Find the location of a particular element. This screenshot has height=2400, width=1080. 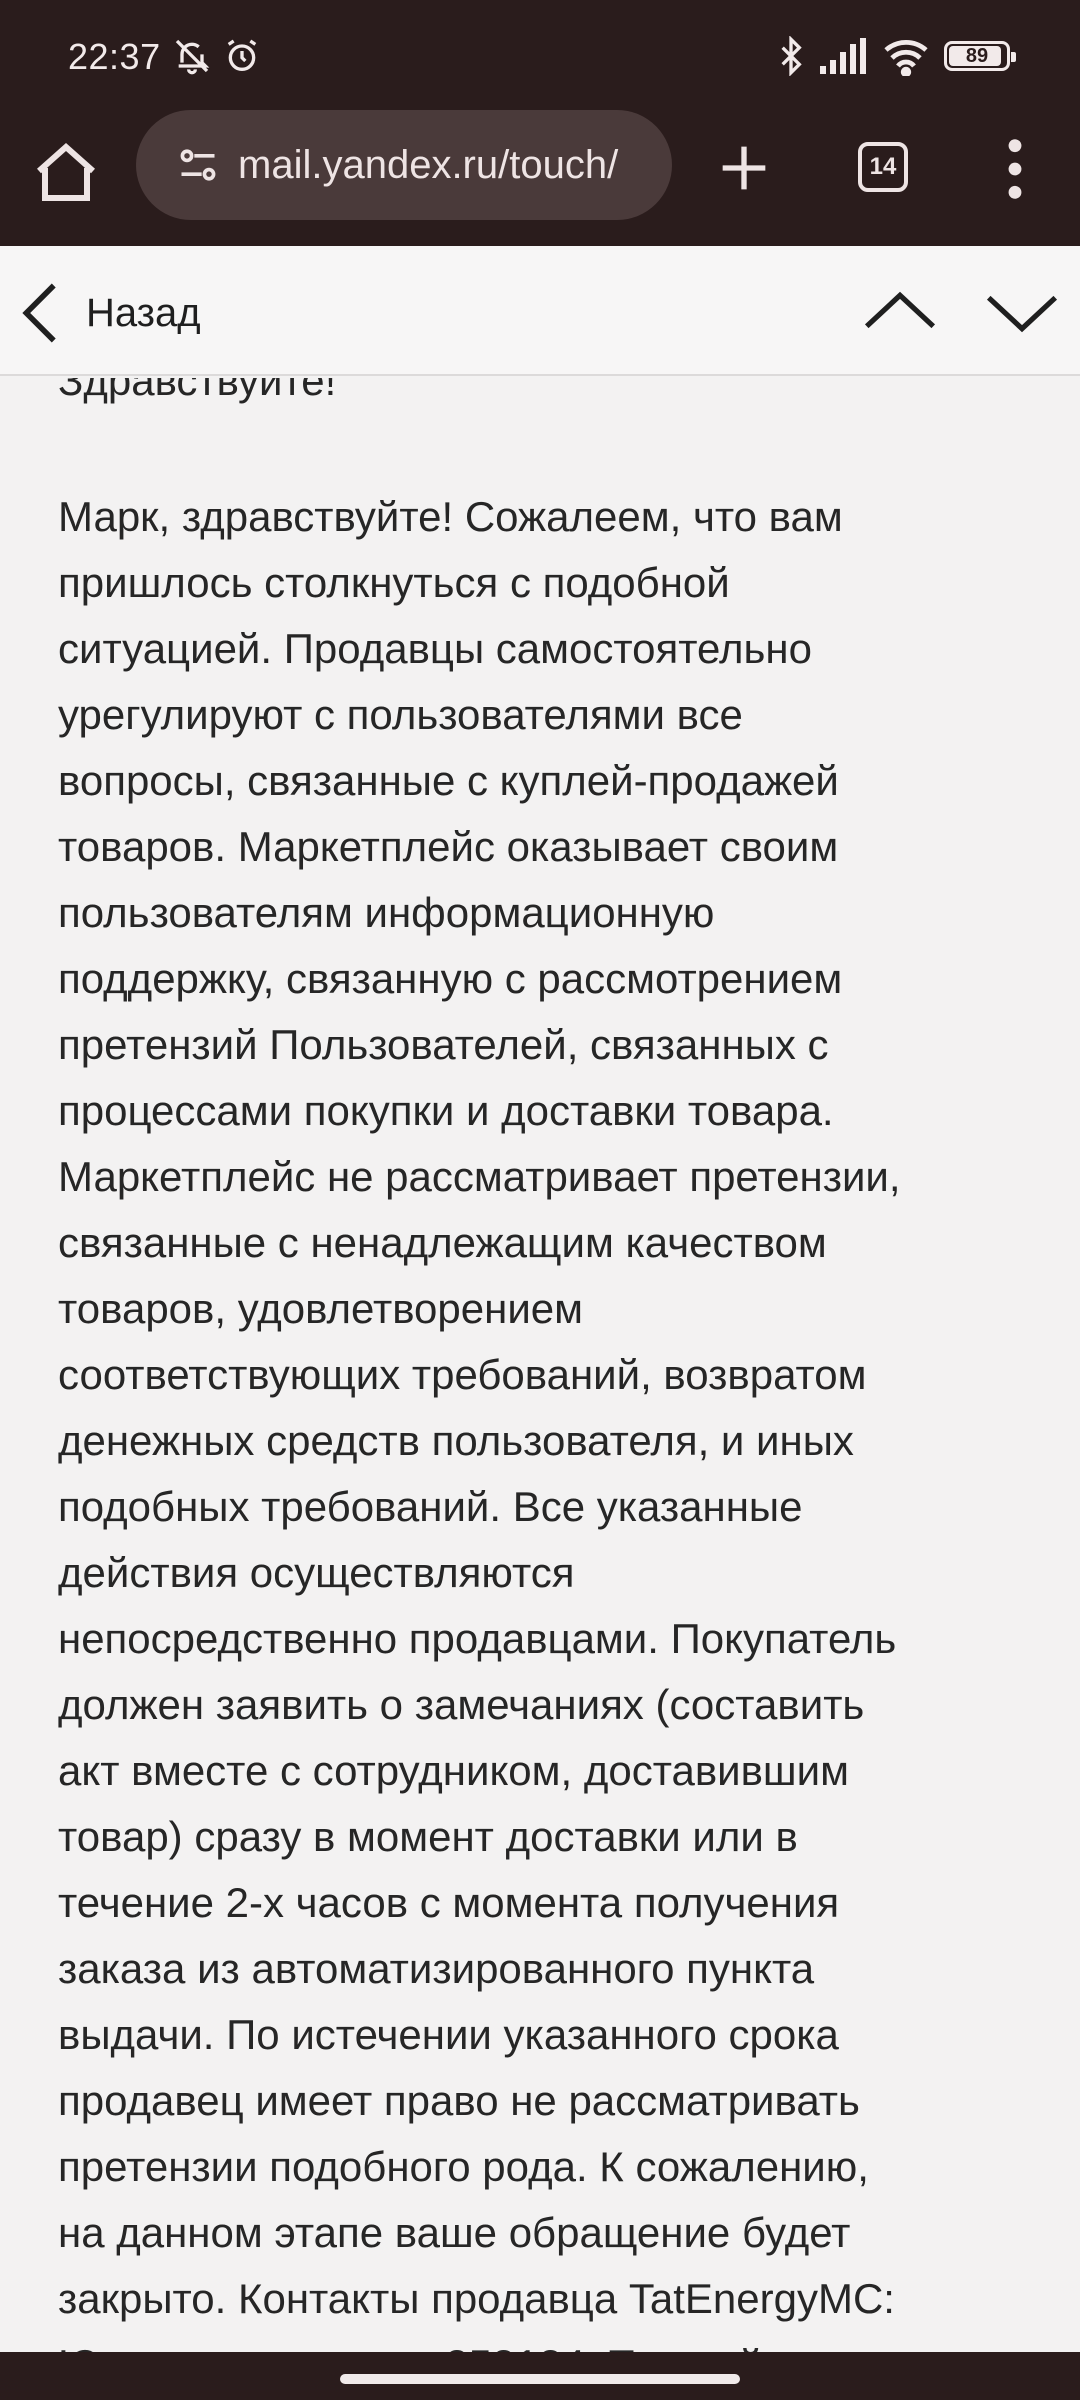

alarm-icon is located at coordinates (242, 55).